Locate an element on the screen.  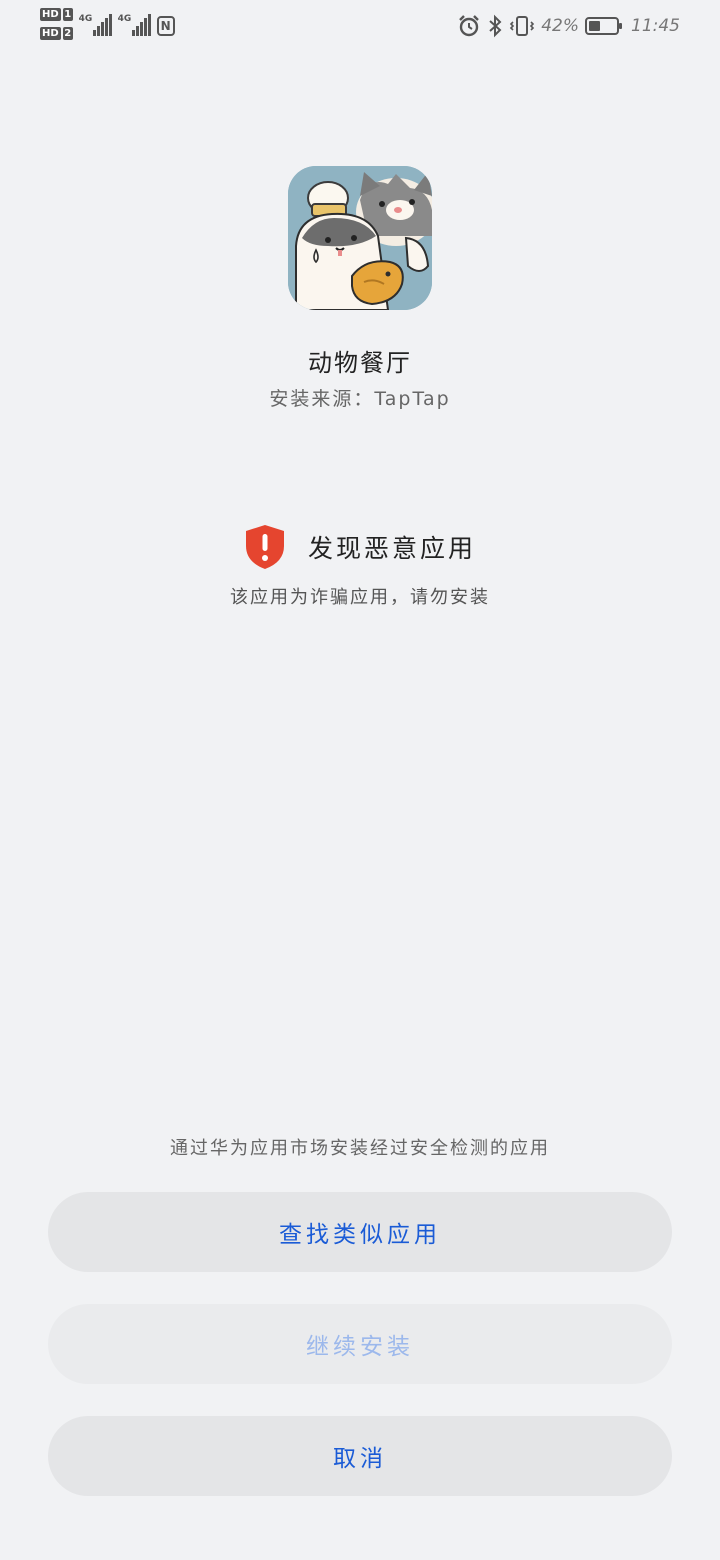
nfc-icon: N is located at coordinates (165, 26).